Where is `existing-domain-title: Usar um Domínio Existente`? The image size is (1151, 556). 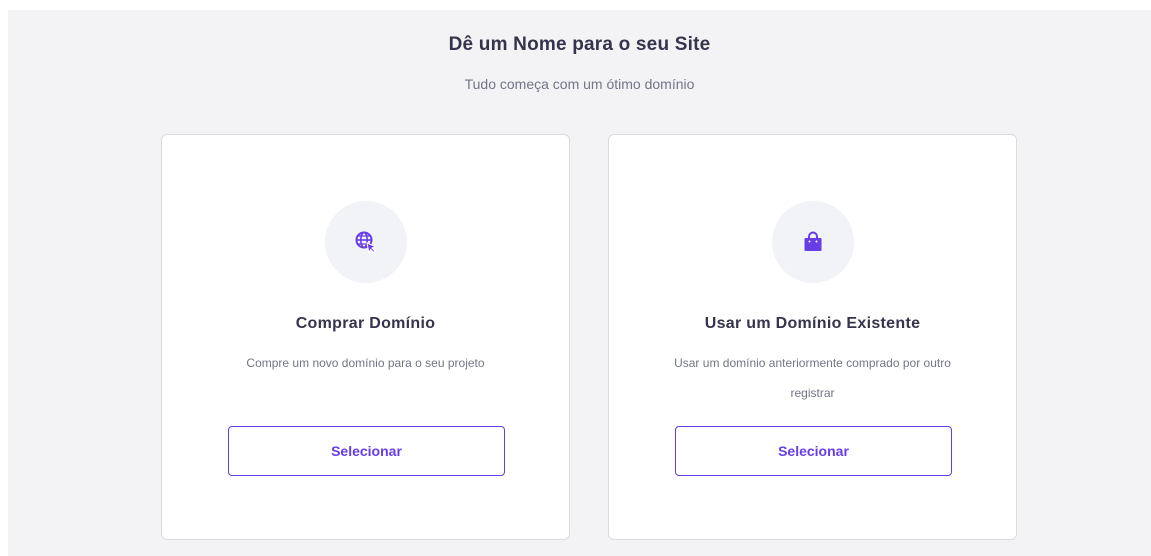 existing-domain-title: Usar um Domínio Existente is located at coordinates (812, 323).